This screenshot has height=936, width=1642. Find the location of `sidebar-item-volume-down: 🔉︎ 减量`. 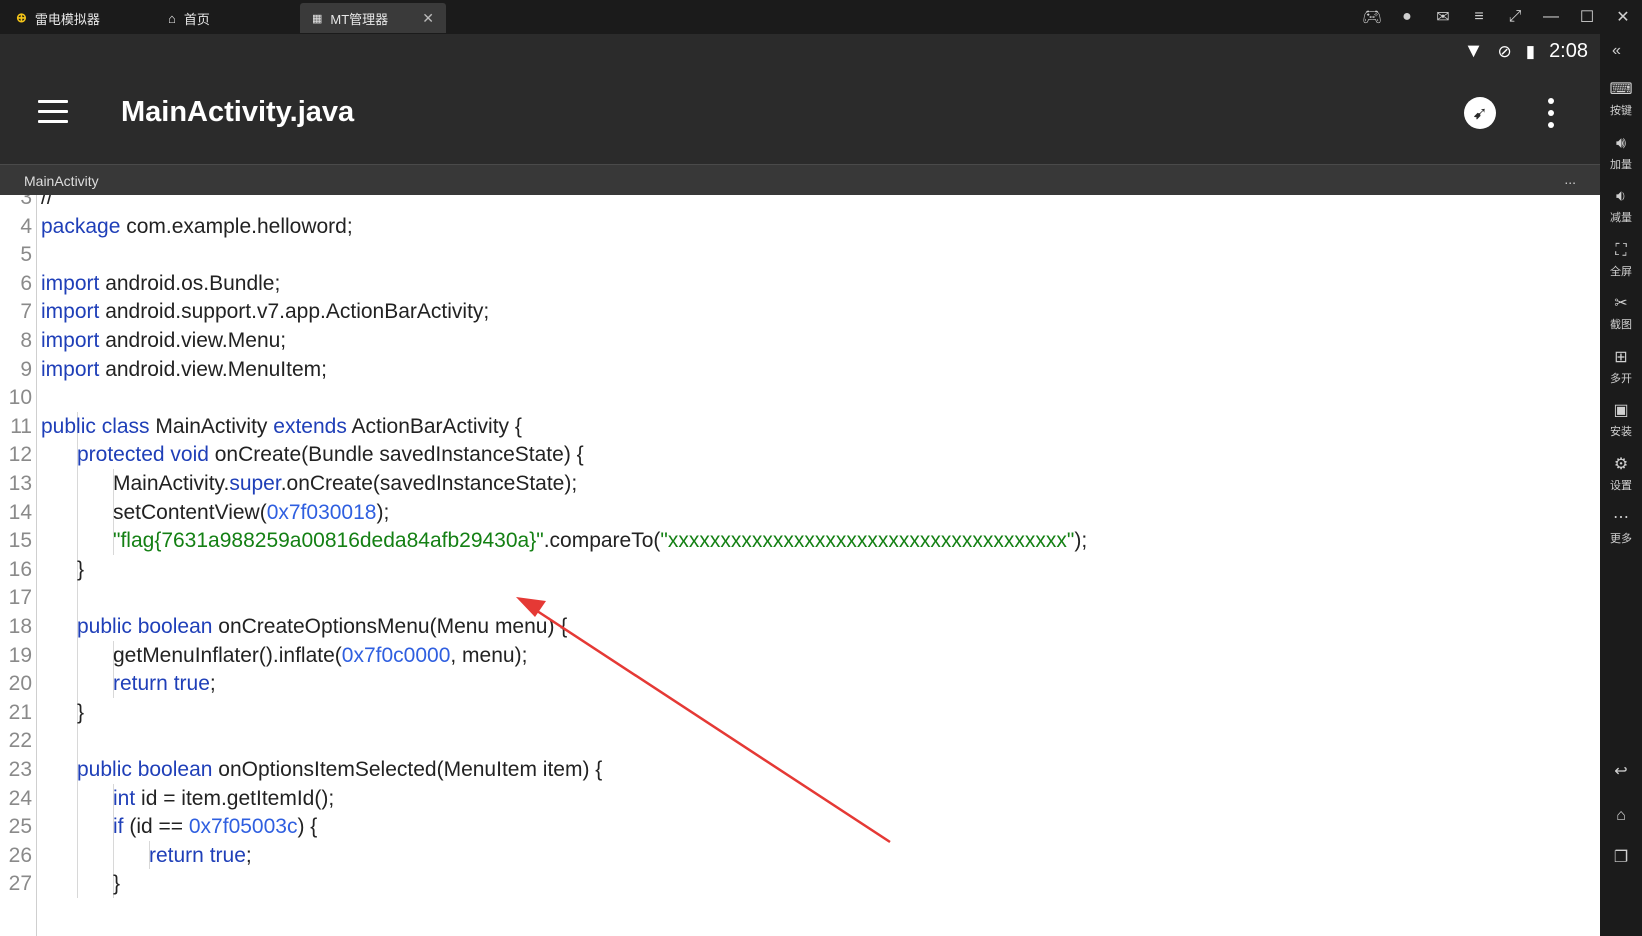

sidebar-item-volume-down: 🔉︎ 减量 is located at coordinates (1621, 206).